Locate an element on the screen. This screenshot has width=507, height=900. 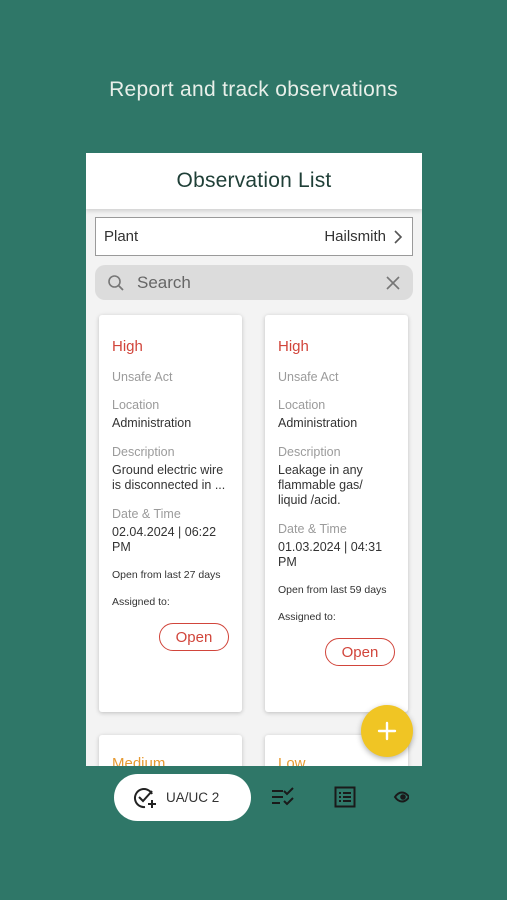
app-header: Observation List is located at coordinates (254, 181).